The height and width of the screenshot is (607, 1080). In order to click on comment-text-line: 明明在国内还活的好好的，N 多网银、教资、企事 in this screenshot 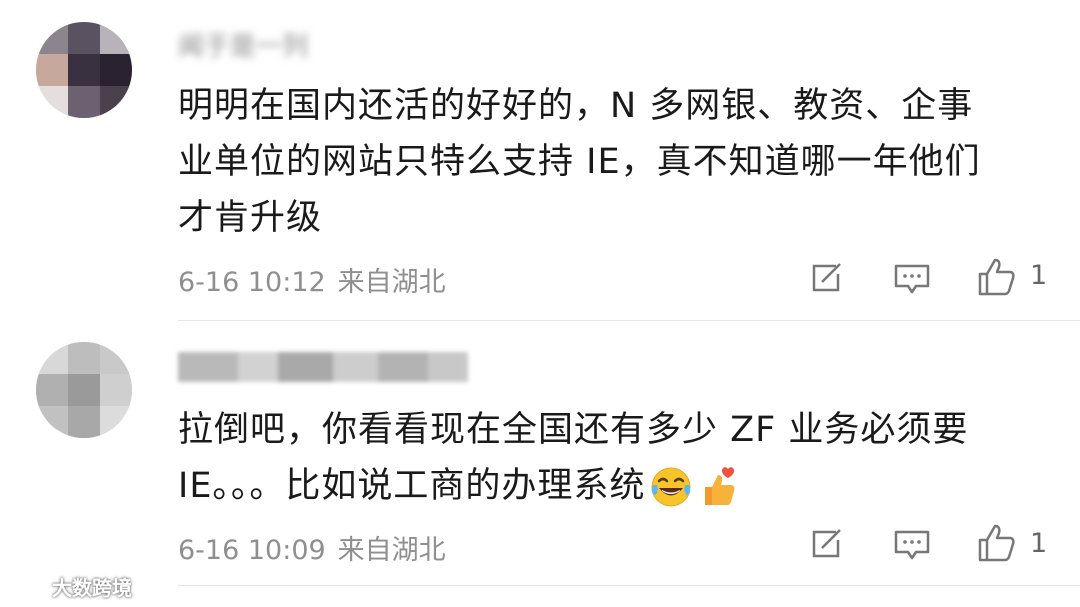, I will do `click(576, 106)`.